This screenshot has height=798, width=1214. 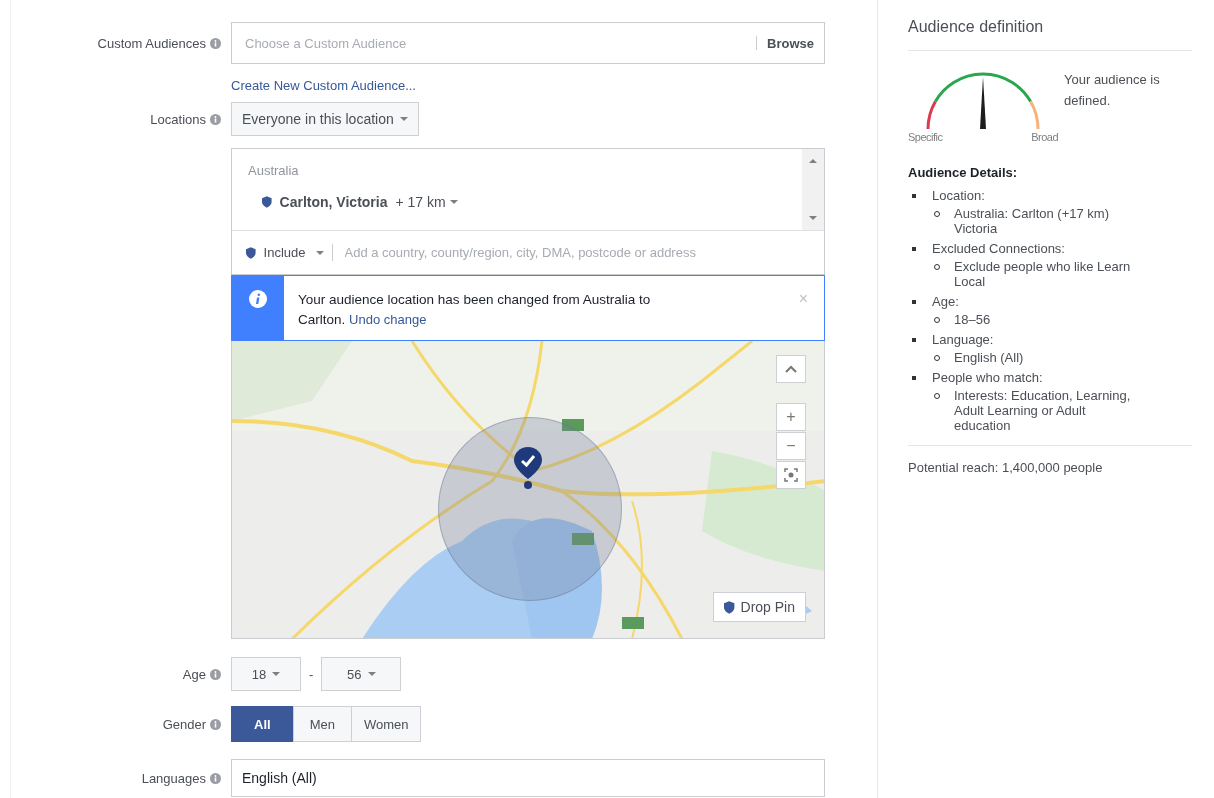 What do you see at coordinates (1032, 221) in the screenshot?
I see `detail-value: Australia: Carlton (+17 km) Victoria` at bounding box center [1032, 221].